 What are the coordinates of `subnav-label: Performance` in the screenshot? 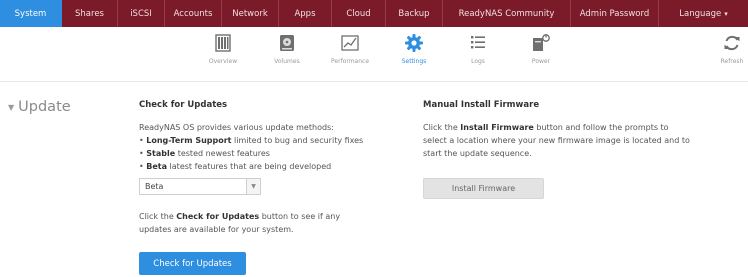 It's located at (350, 61).